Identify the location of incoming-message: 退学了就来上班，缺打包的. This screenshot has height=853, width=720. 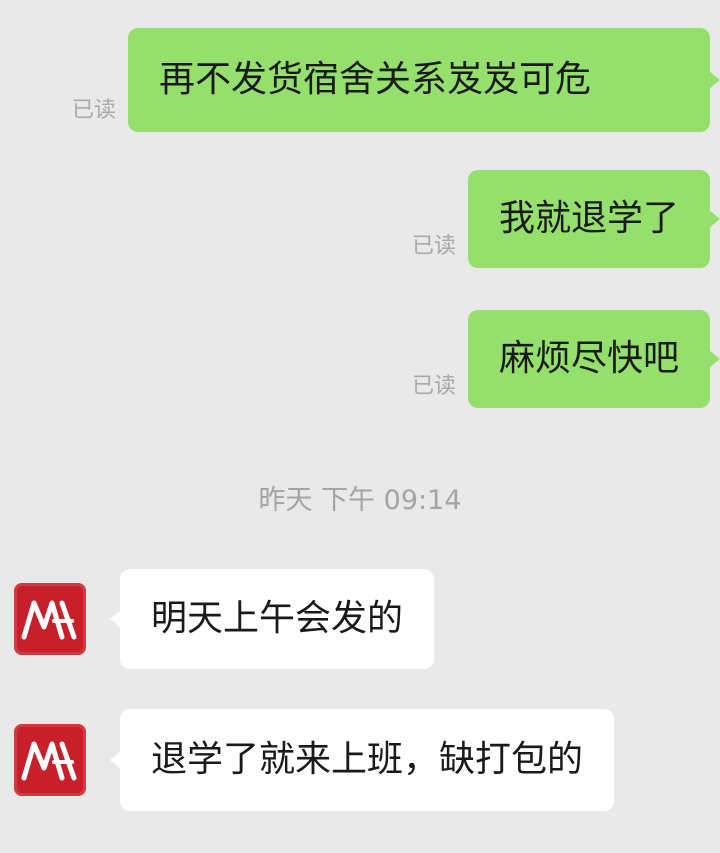
(314, 760).